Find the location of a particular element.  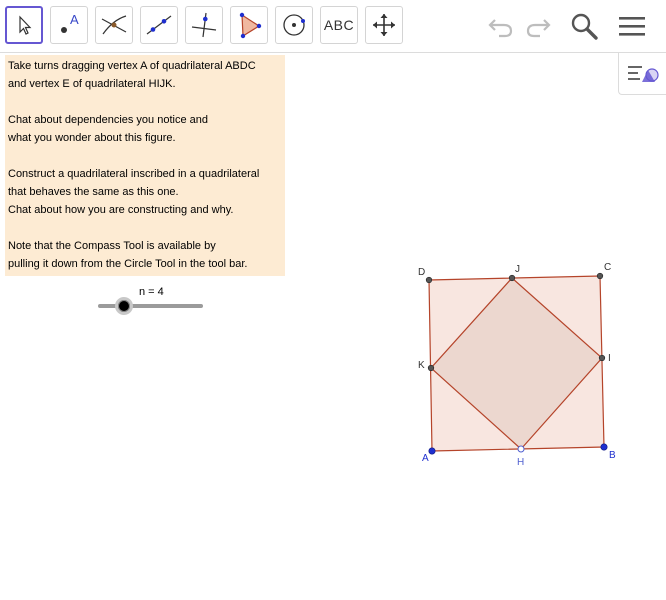

search-icon is located at coordinates (584, 26).